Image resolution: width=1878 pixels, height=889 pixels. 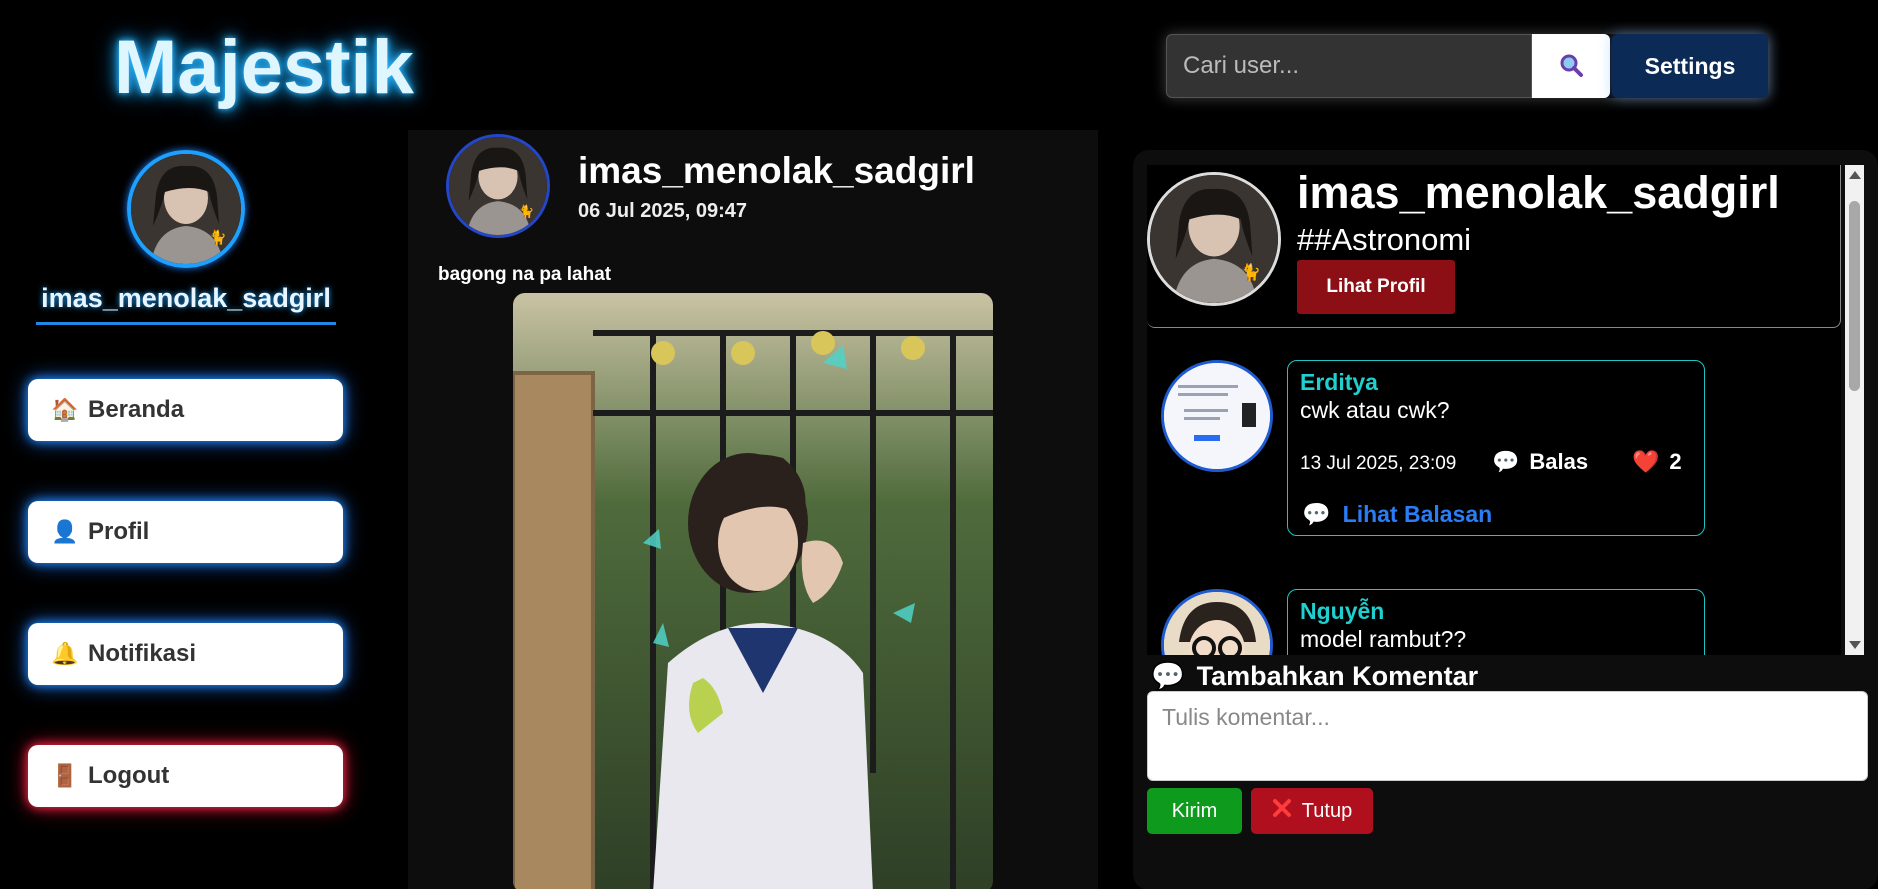 What do you see at coordinates (185, 410) in the screenshot?
I see `nav-beranda: 🏠 Beranda` at bounding box center [185, 410].